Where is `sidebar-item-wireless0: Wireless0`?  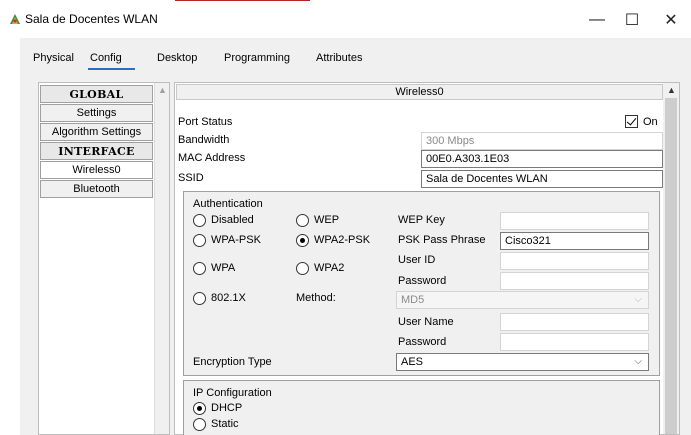 sidebar-item-wireless0: Wireless0 is located at coordinates (96, 170).